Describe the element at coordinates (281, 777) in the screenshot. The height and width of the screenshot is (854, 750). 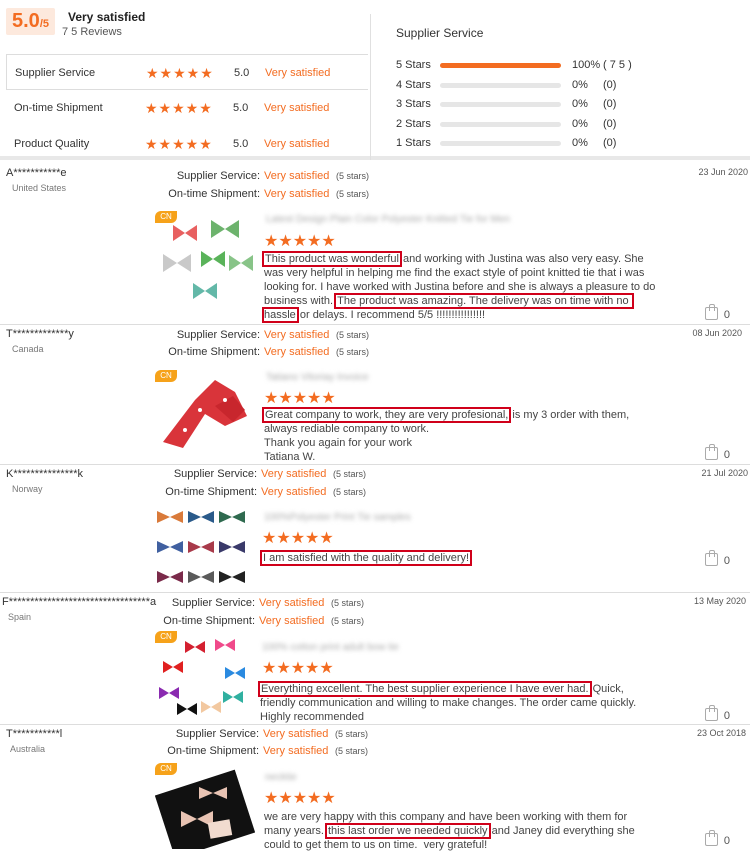
I see `product-name: necktie` at that location.